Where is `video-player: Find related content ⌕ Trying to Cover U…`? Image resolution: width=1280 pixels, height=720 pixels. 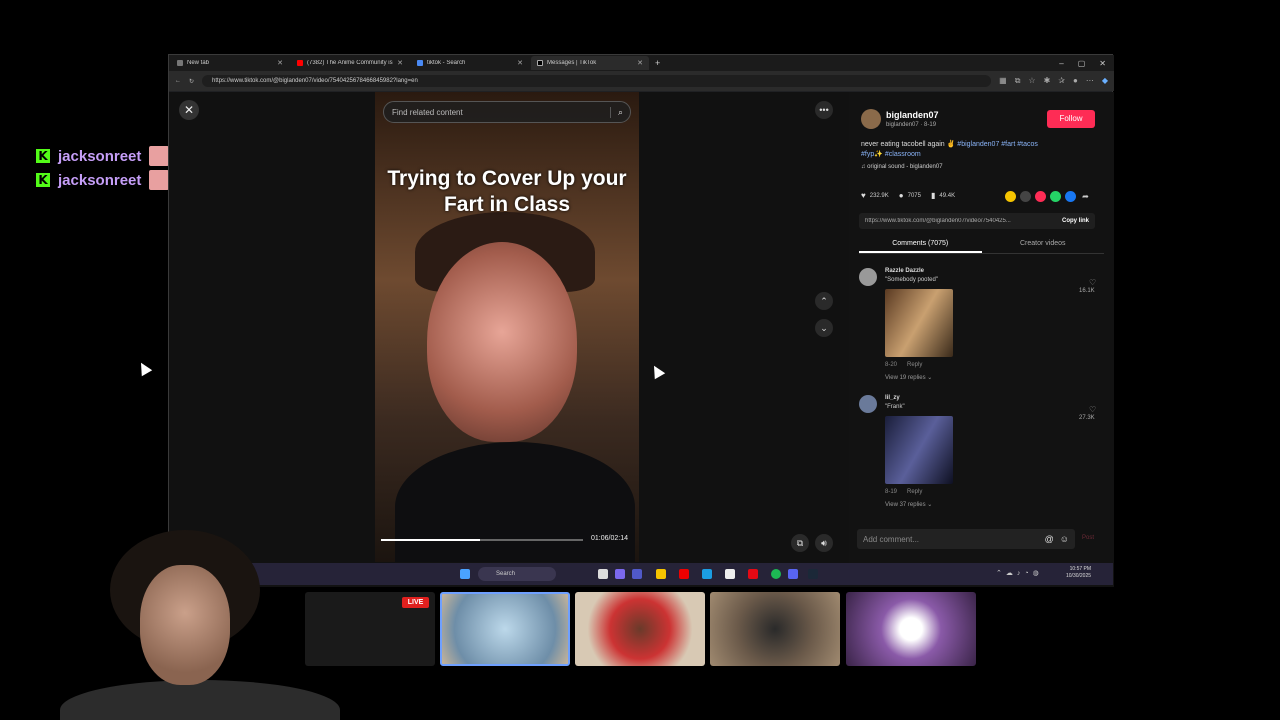
video-player: Find related content ⌕ Trying to Cover U… is located at coordinates (507, 327).